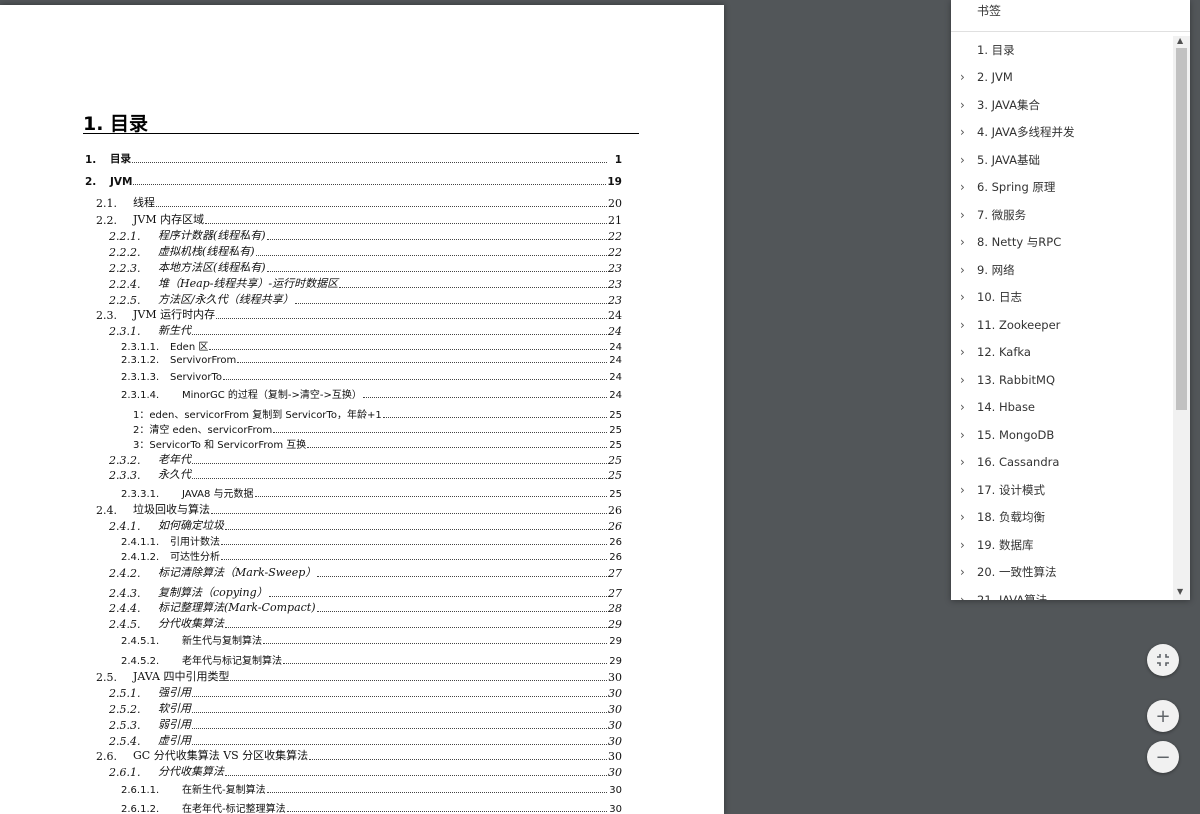 Image resolution: width=1200 pixels, height=814 pixels. I want to click on toc-entry: 2.4. 垃圾回收与算法 26, so click(311, 510).